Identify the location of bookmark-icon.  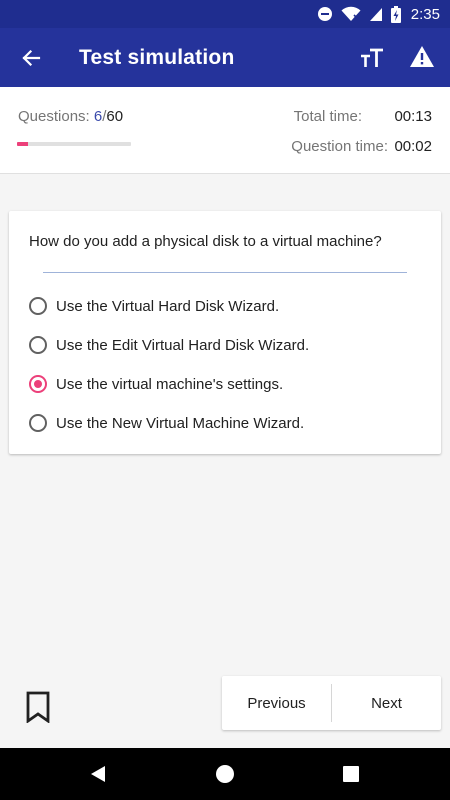
(38, 707).